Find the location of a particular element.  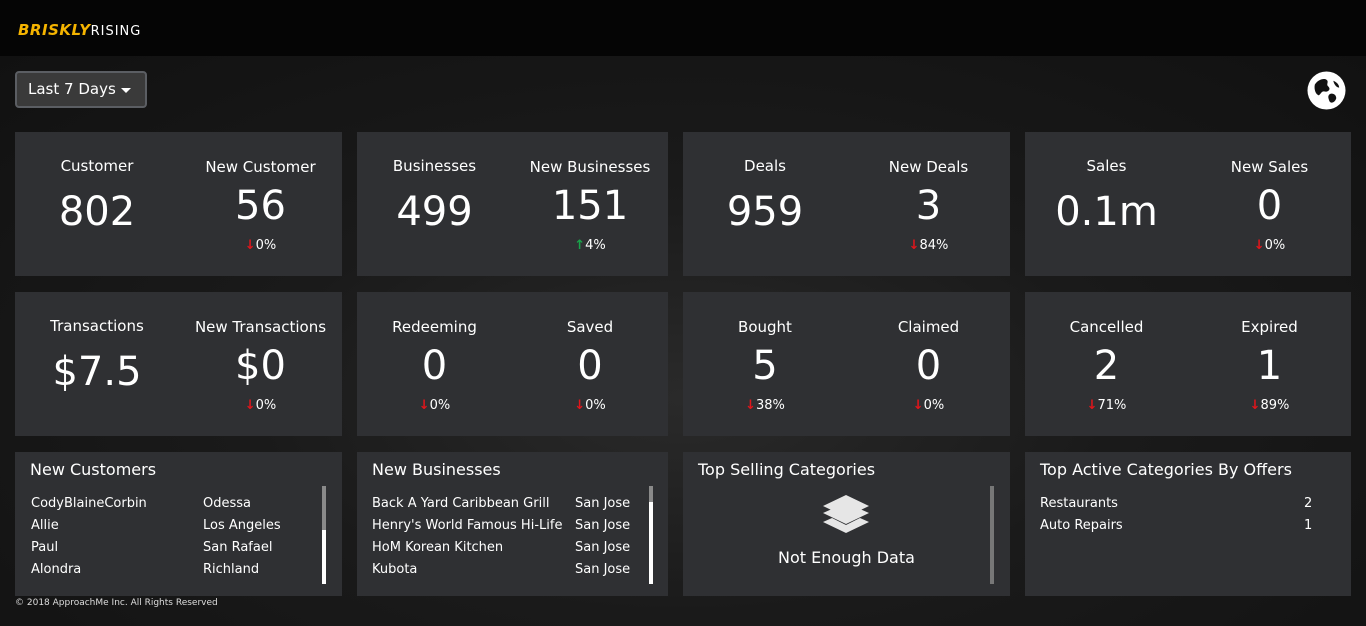

stat-label: Customer is located at coordinates (97, 166).